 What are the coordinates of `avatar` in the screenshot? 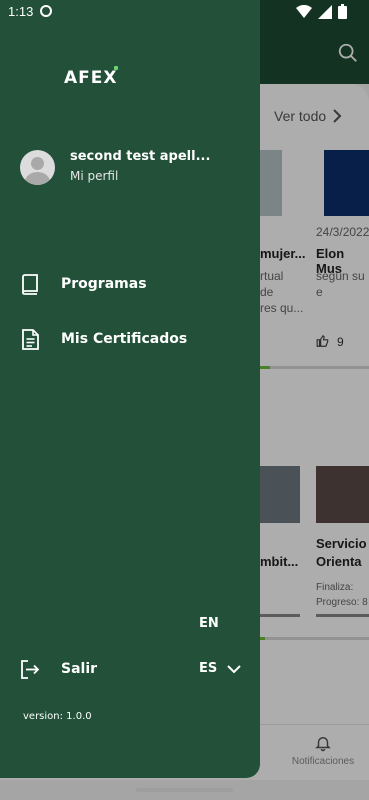 It's located at (37, 167).